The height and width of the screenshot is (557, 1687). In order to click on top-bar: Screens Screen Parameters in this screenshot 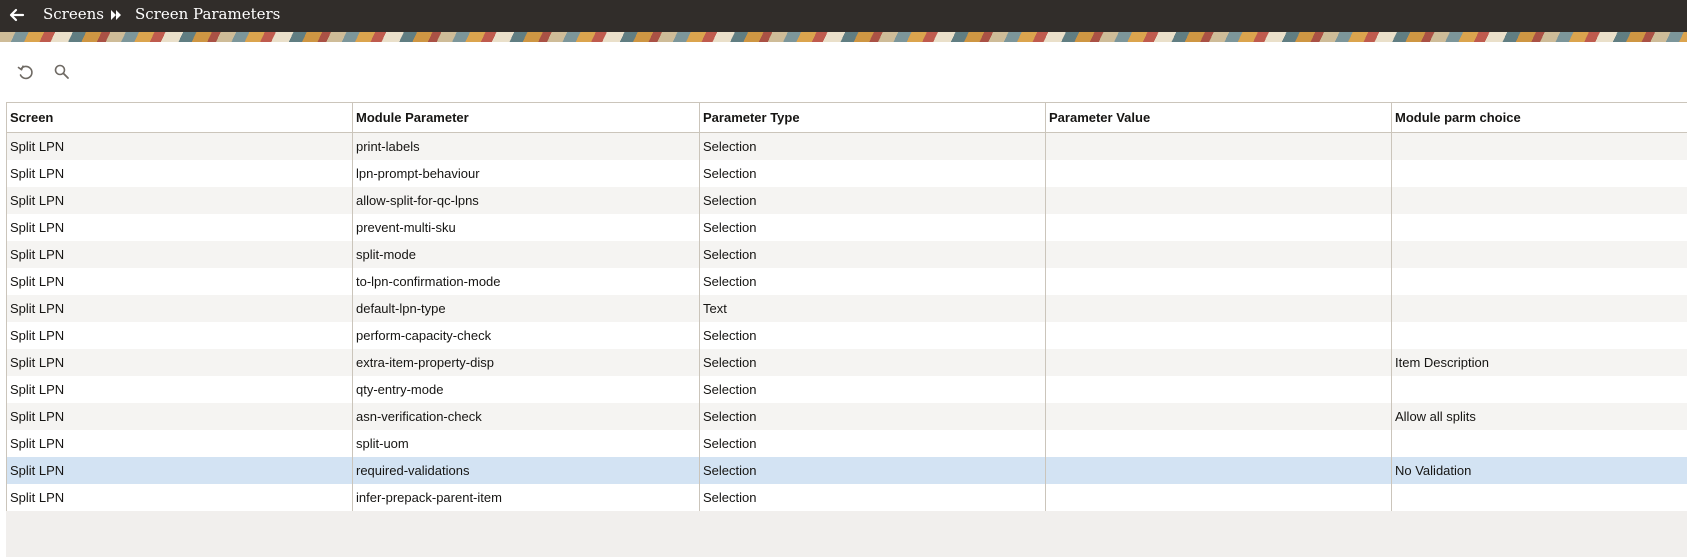, I will do `click(843, 16)`.